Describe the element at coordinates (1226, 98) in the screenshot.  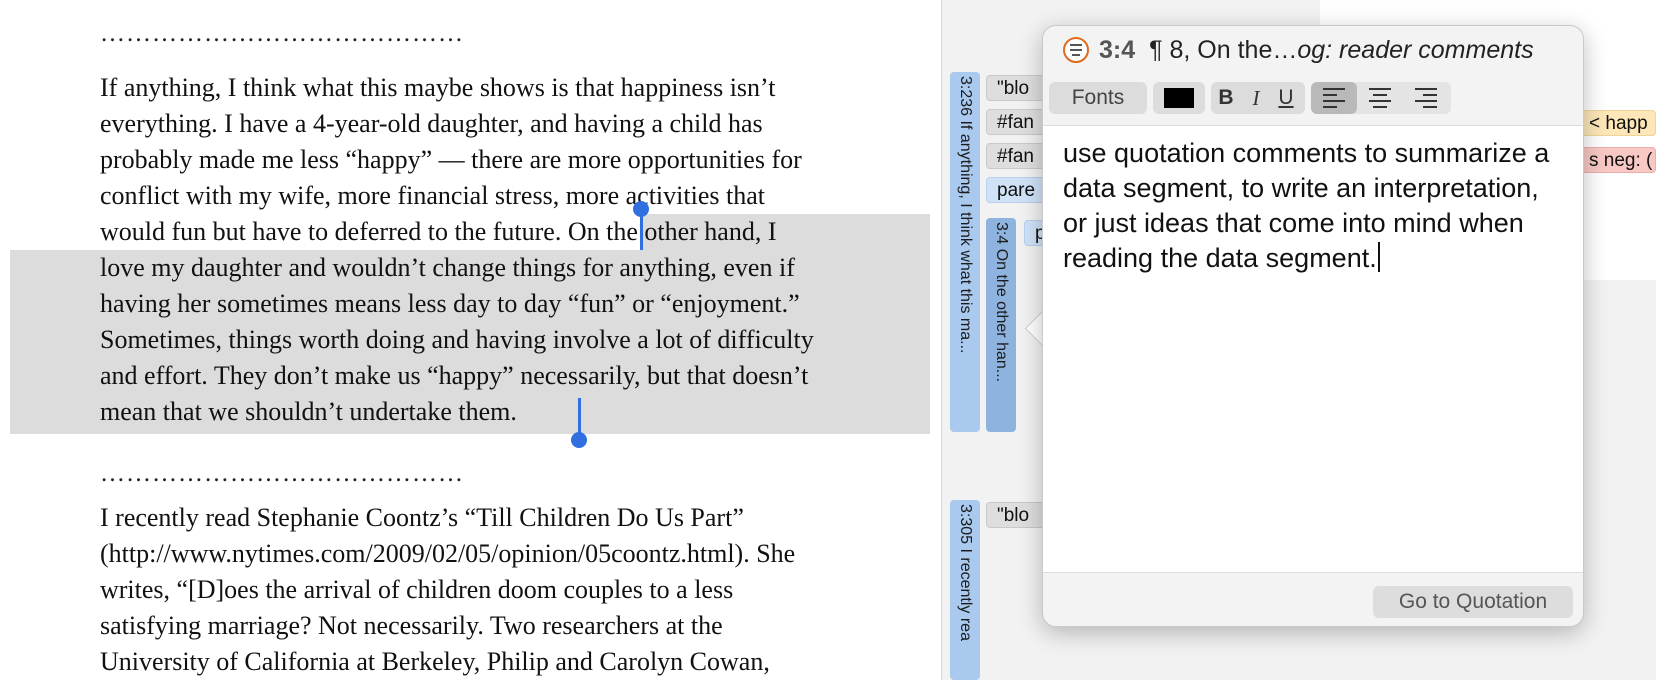
I see `bold-button: B` at that location.